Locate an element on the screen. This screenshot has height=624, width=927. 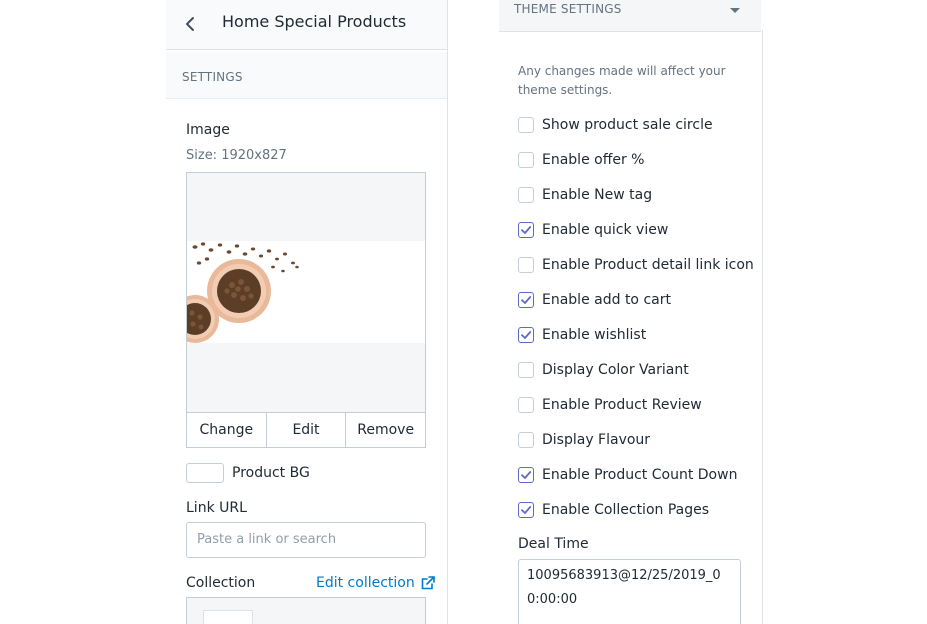
settings-section-header: SETTINGS is located at coordinates (306, 75).